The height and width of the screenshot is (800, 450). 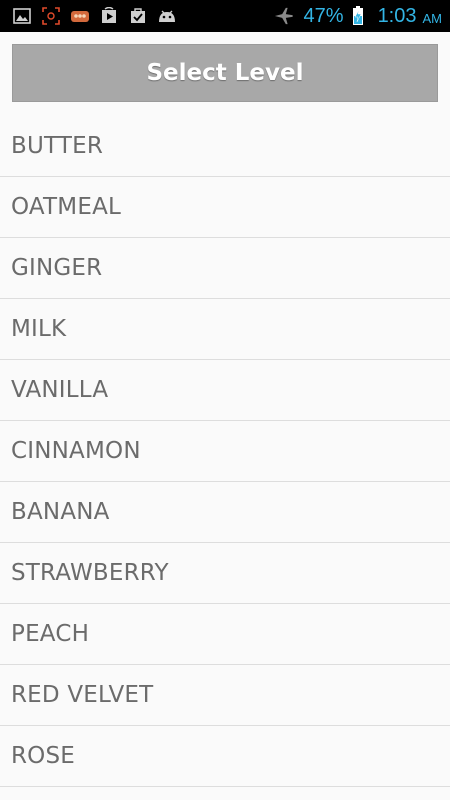 I want to click on level-item-banana: BANANA, so click(x=225, y=512).